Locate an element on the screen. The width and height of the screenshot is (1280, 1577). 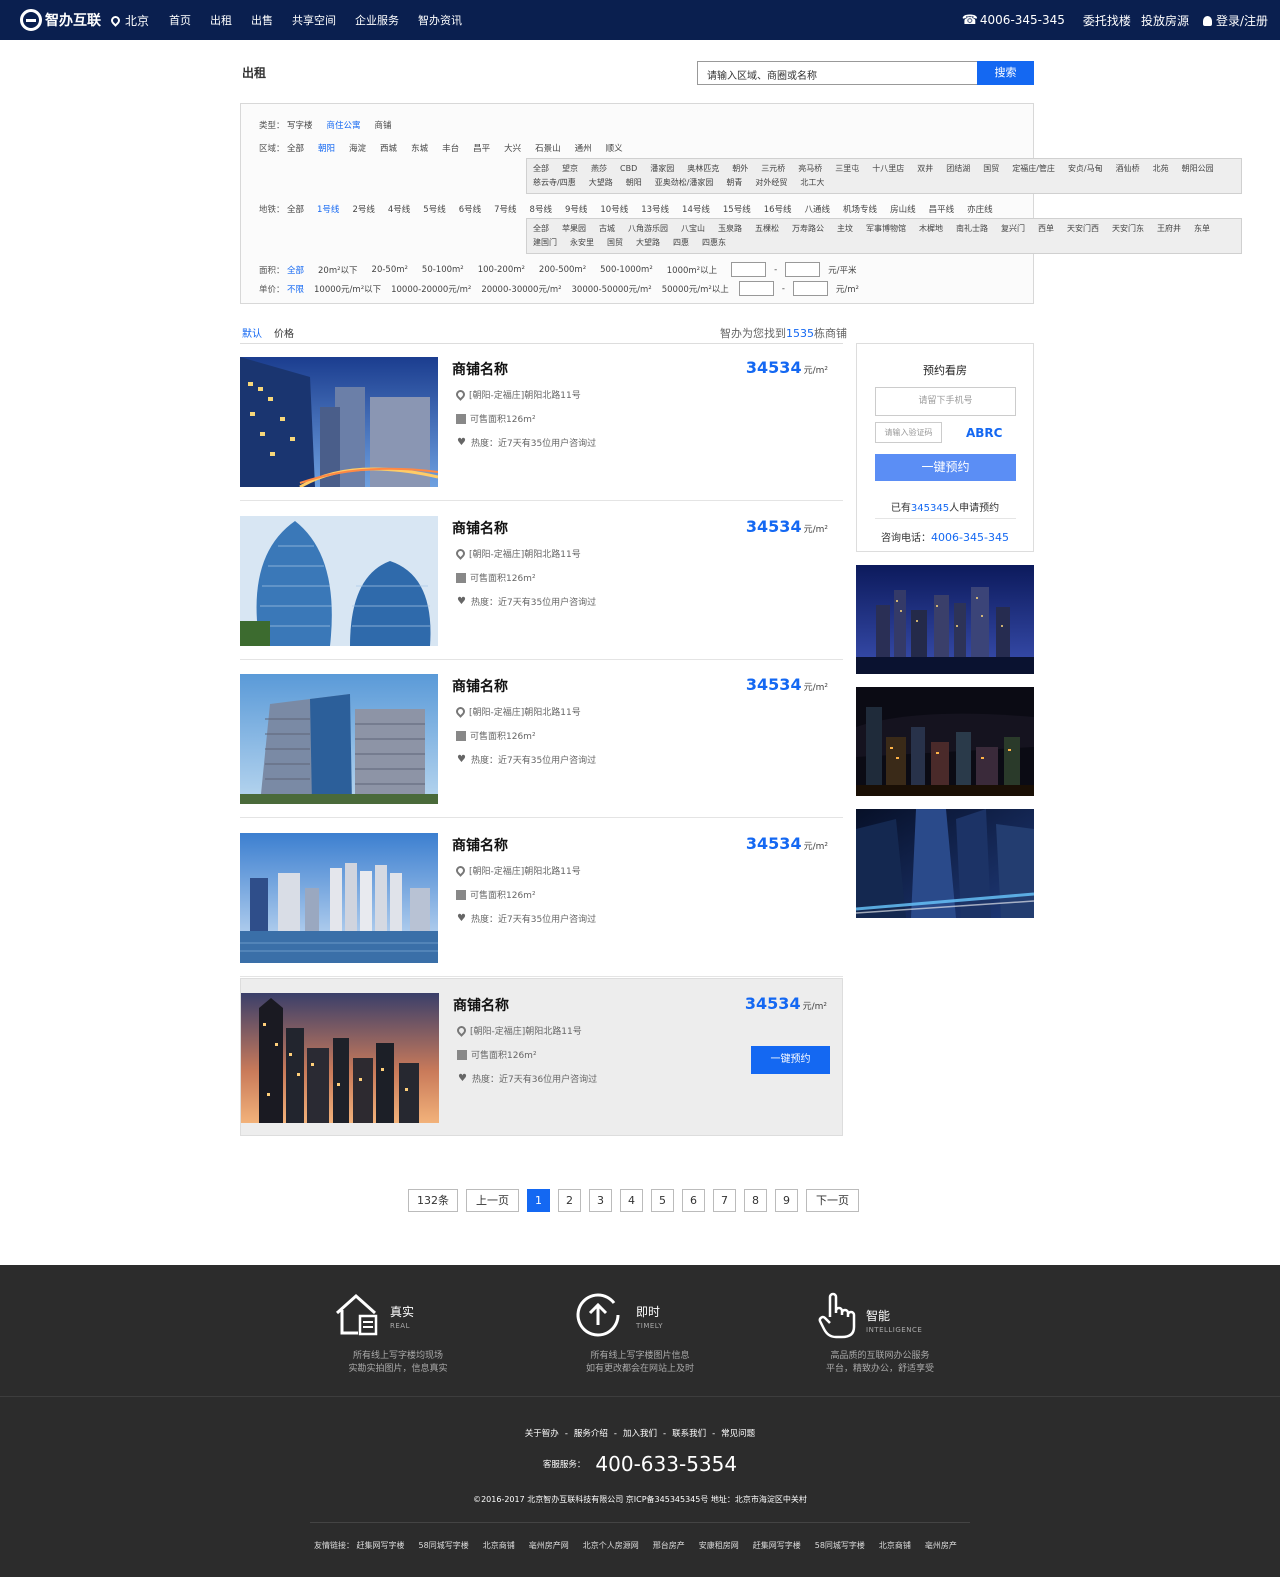
sub-option: 三元桥 is located at coordinates (773, 169).